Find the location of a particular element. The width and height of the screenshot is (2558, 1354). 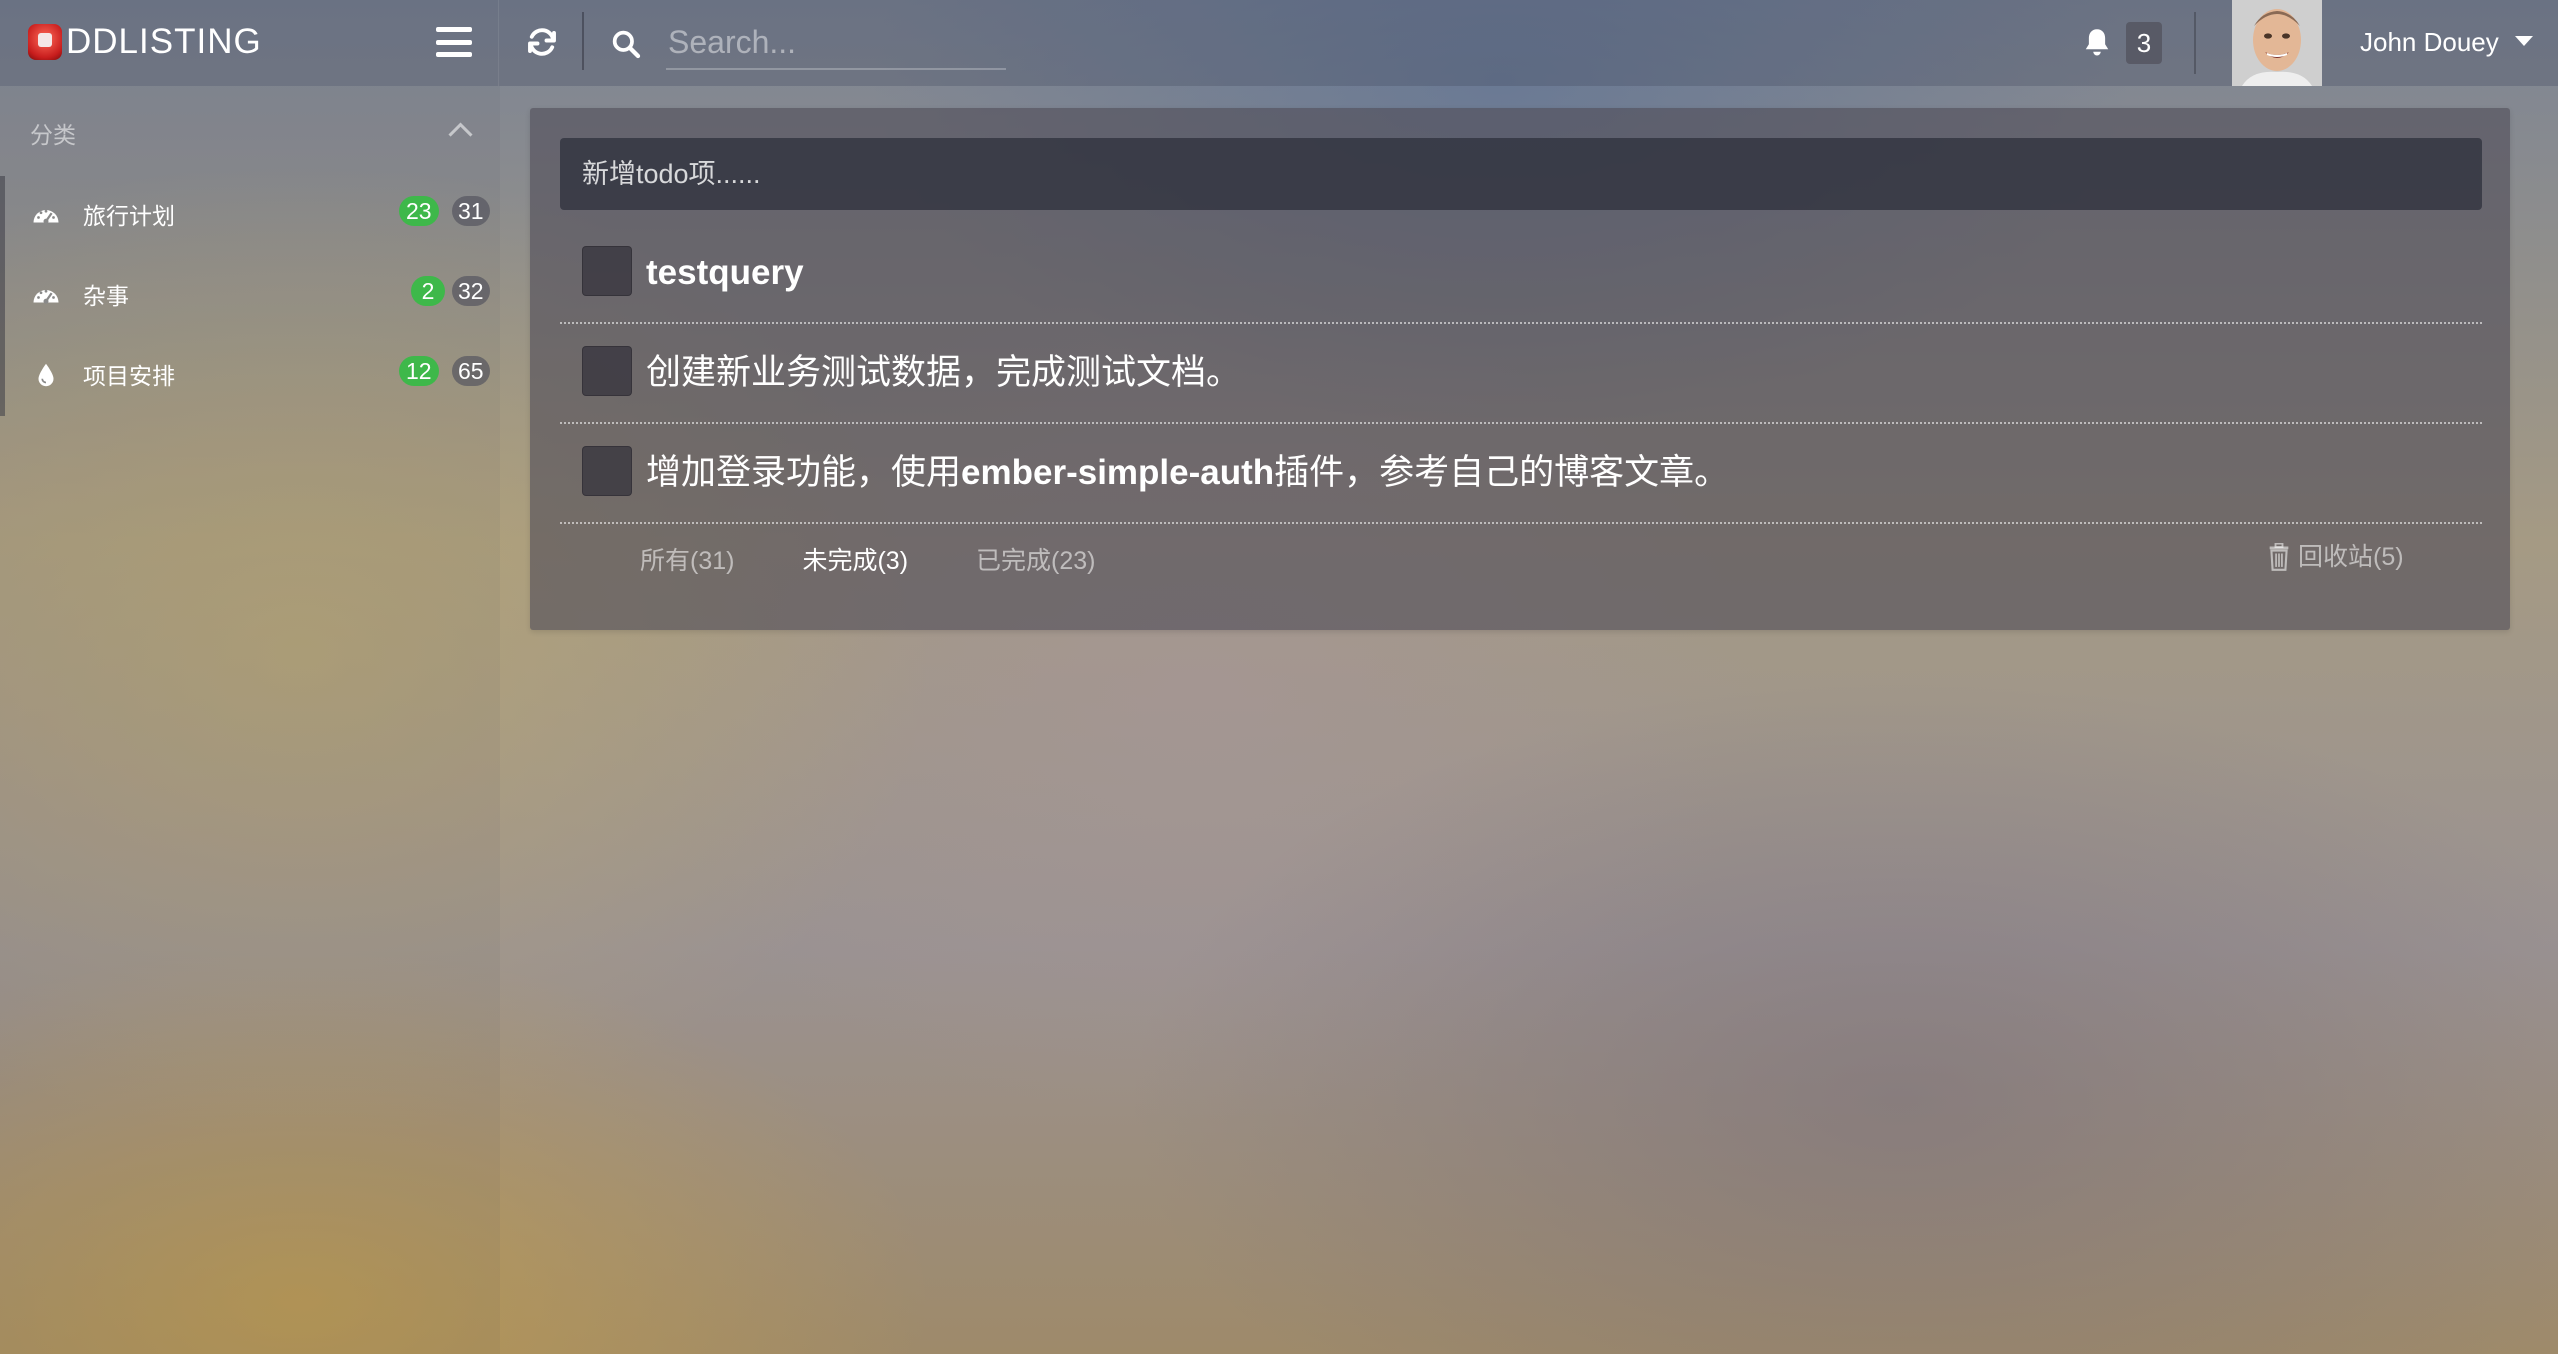

total-count-badge: 32 is located at coordinates (471, 291).